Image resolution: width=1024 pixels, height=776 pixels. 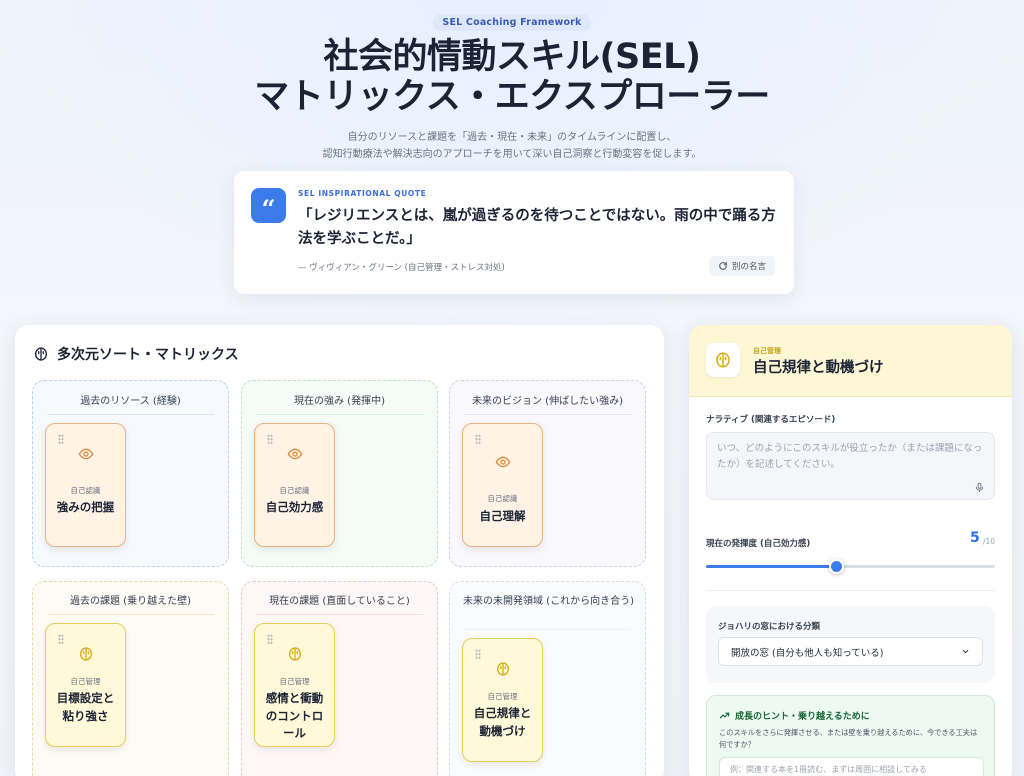 What do you see at coordinates (294, 715) in the screenshot?
I see `card-name: 感情と衝動のコントロール` at bounding box center [294, 715].